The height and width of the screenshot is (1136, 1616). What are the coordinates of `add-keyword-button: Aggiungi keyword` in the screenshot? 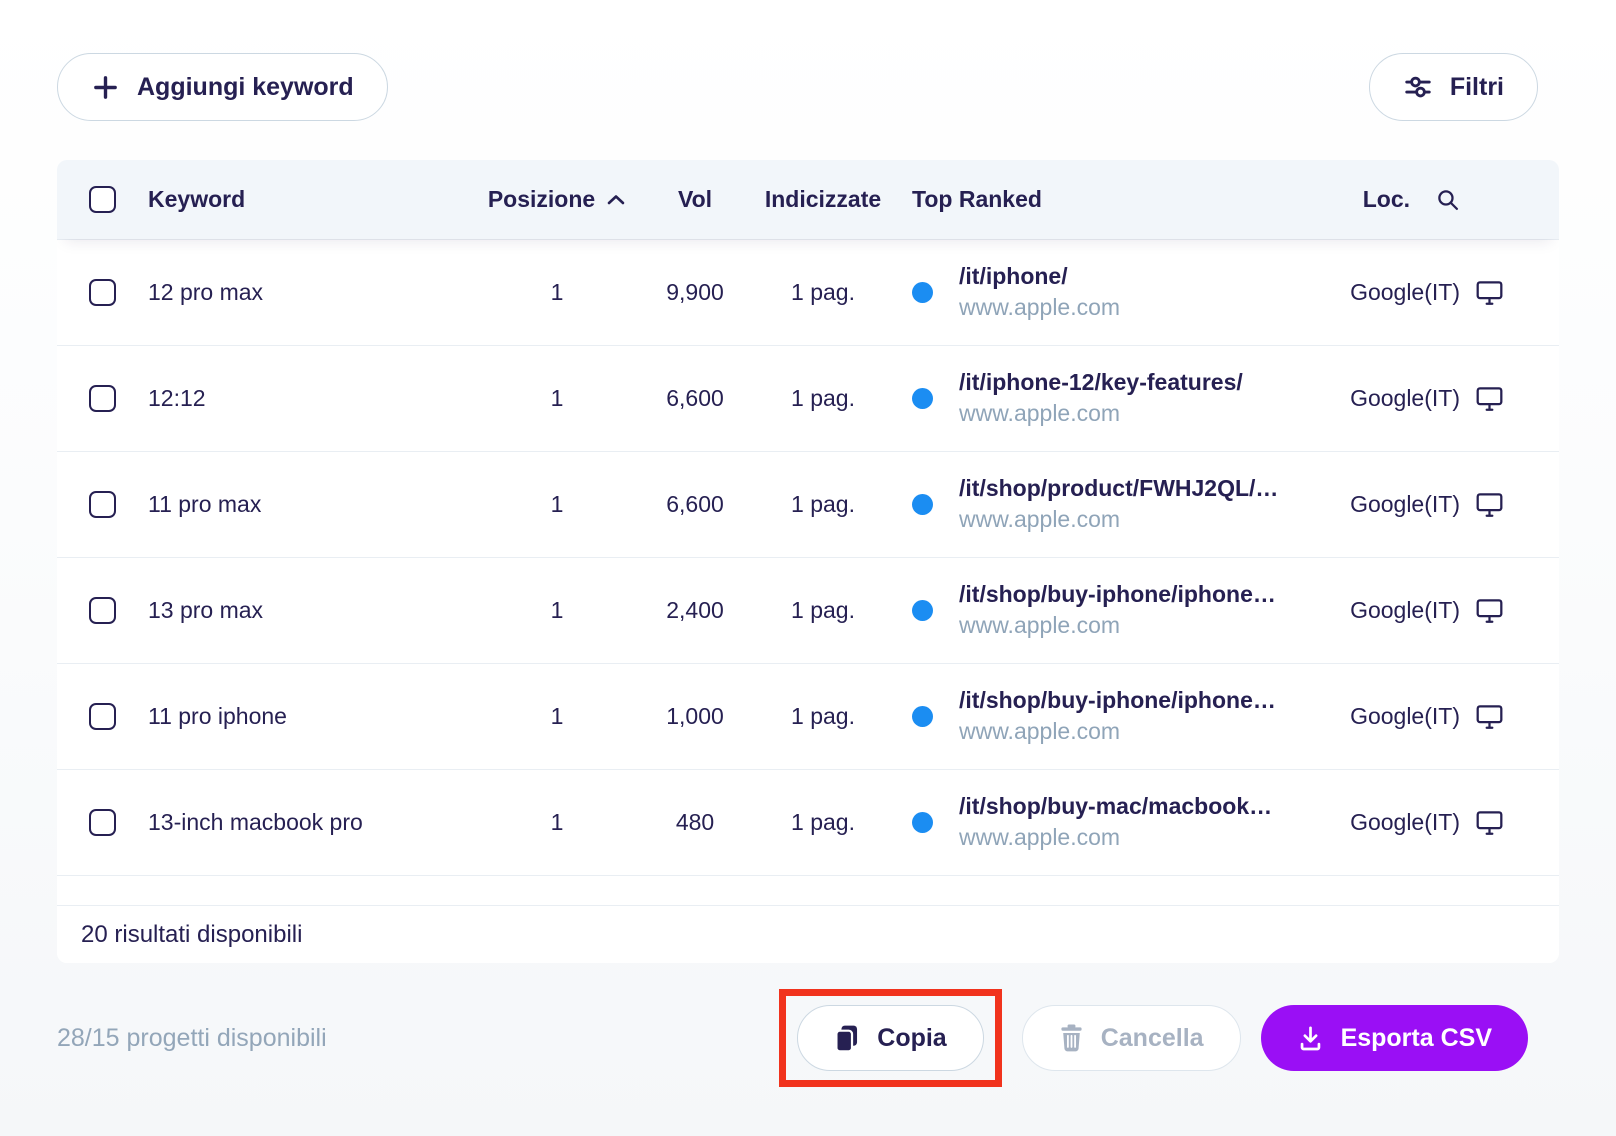 It's located at (222, 87).